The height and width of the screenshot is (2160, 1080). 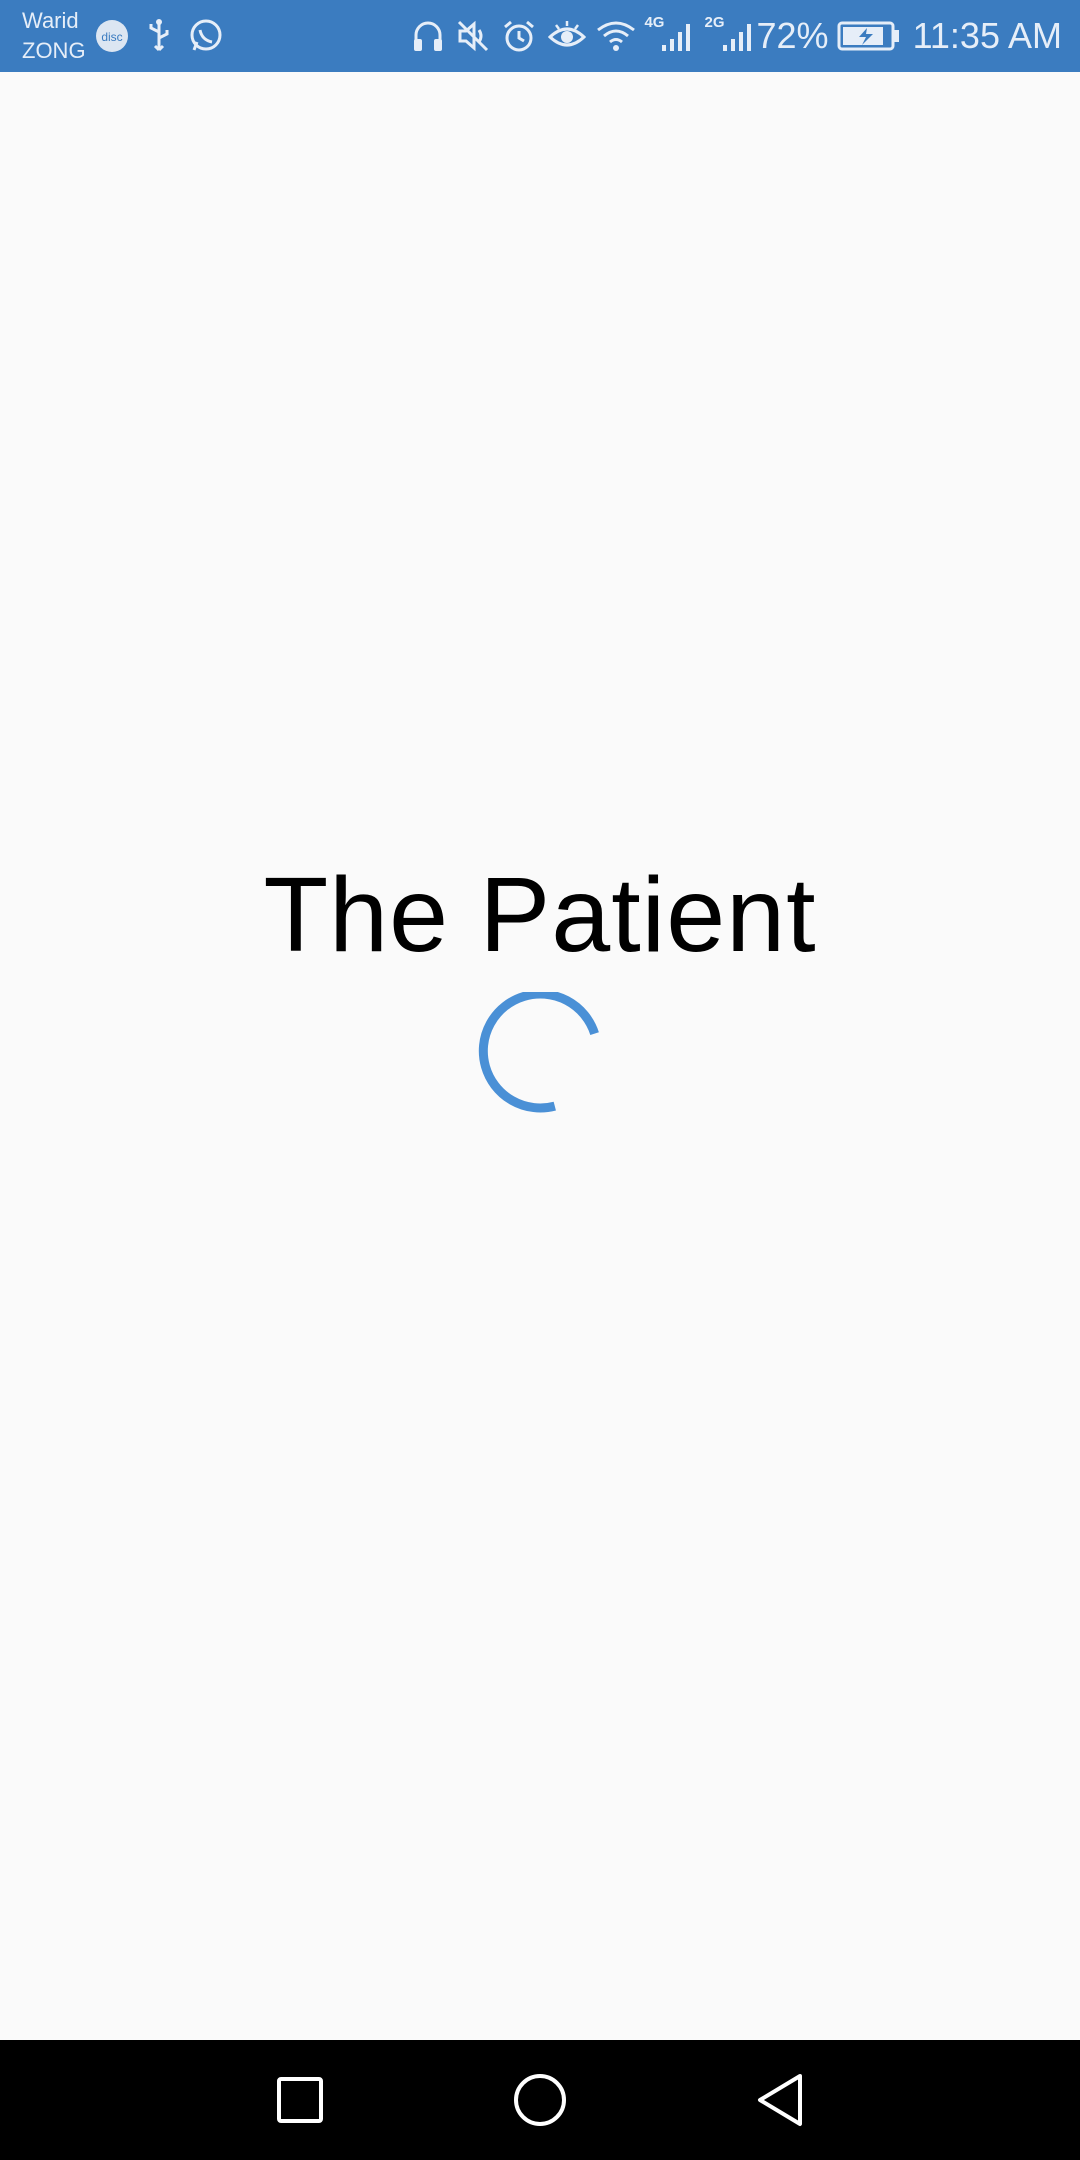 I want to click on back-triangle-icon, so click(x=780, y=2100).